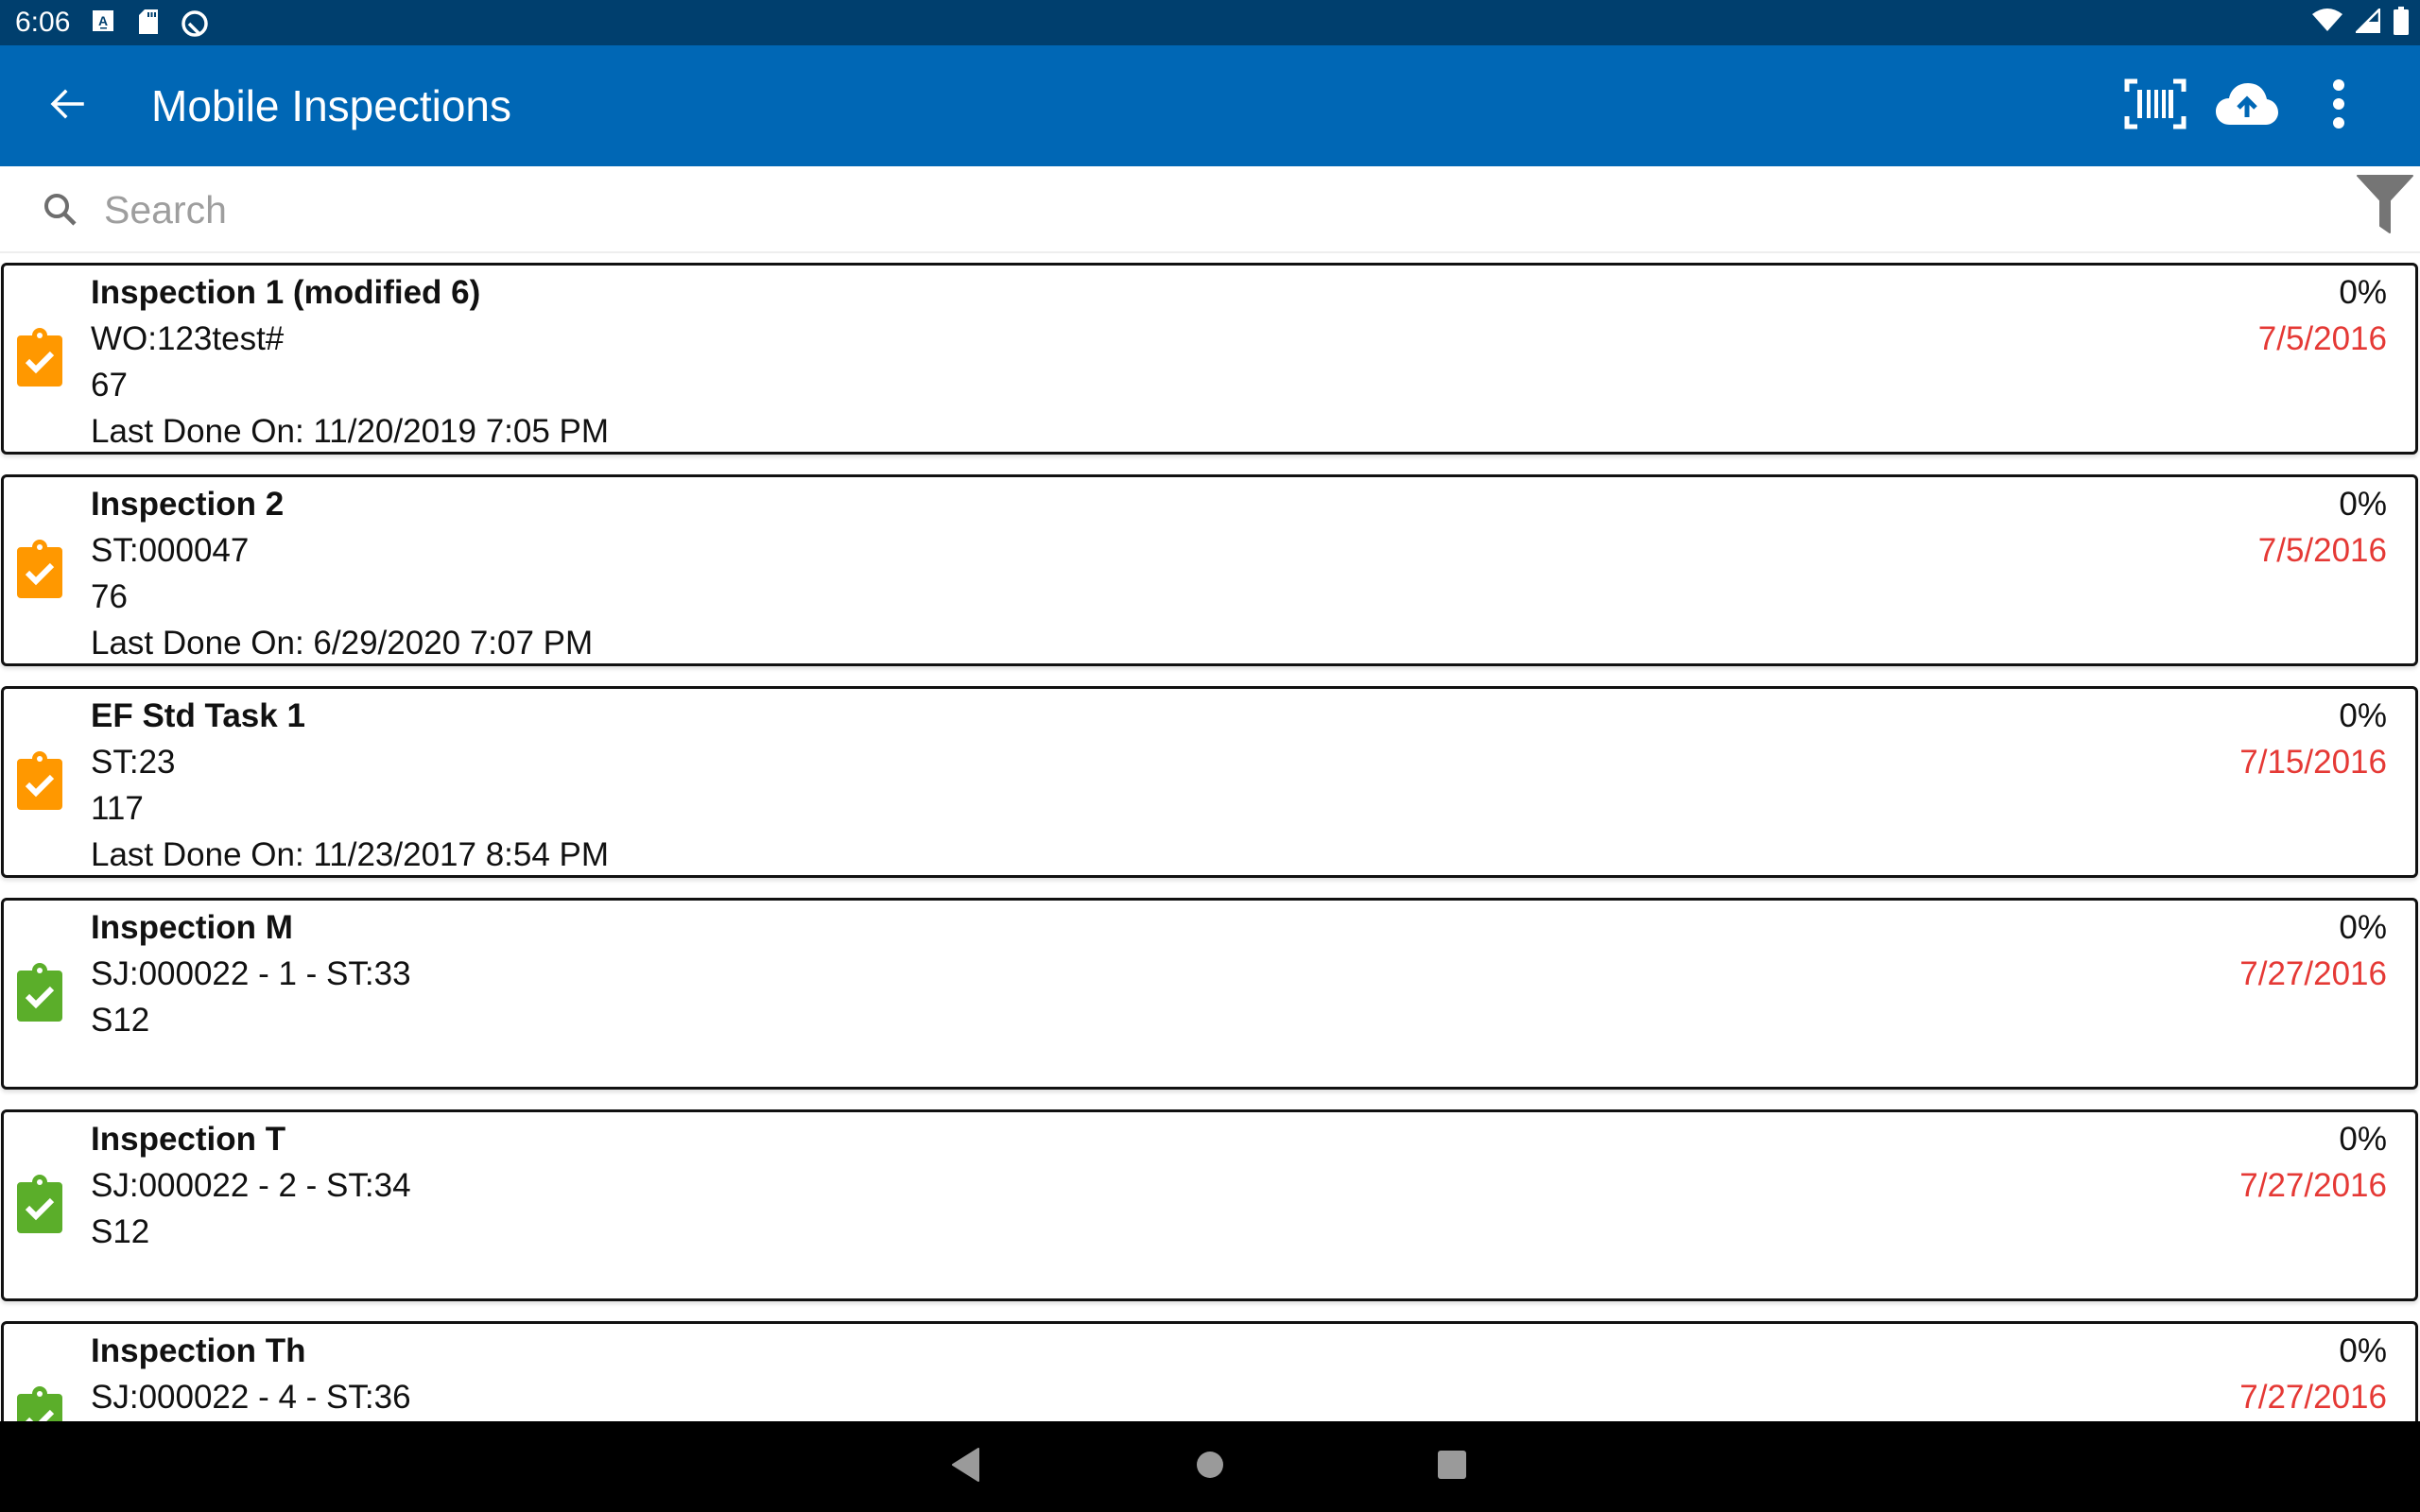 The image size is (2420, 1512). I want to click on more-options-button, so click(2339, 106).